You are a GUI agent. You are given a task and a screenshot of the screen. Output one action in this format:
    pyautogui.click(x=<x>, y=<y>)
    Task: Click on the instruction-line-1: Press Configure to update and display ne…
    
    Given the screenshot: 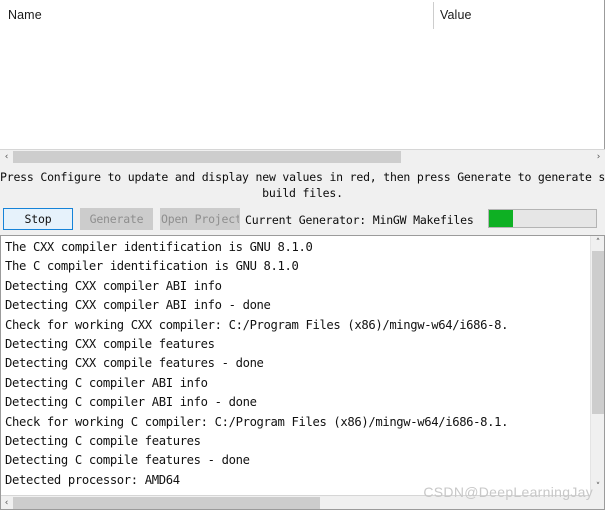 What is the action you would take?
    pyautogui.click(x=302, y=177)
    